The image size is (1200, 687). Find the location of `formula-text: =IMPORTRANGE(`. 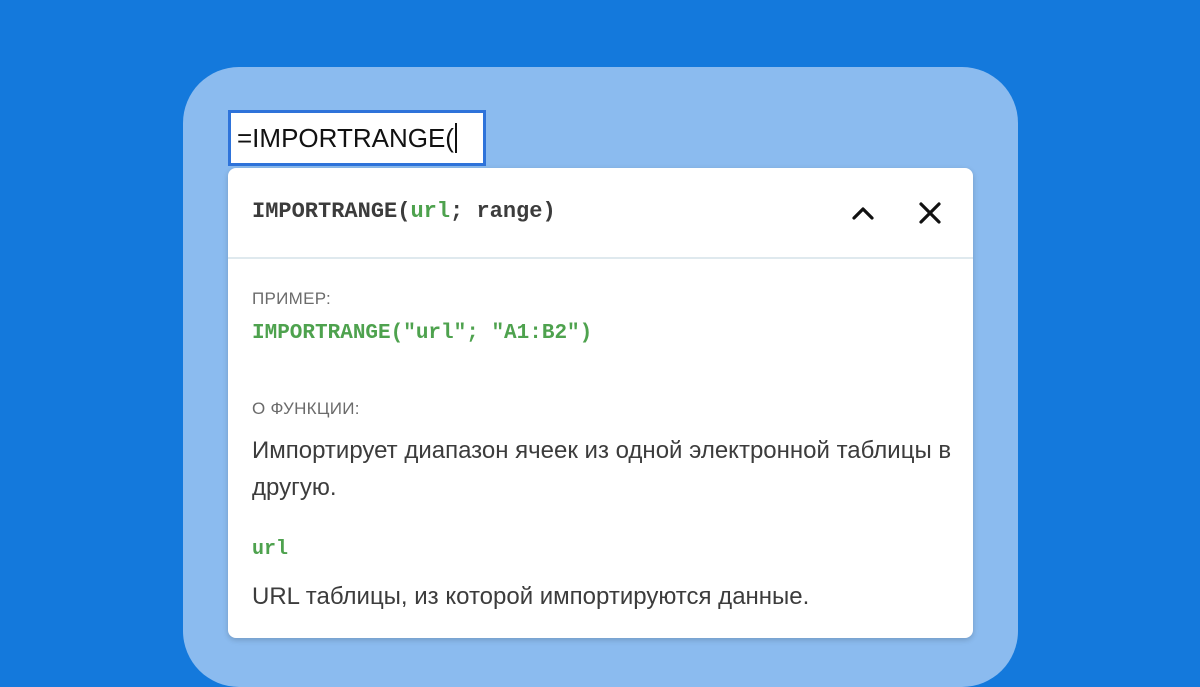

formula-text: =IMPORTRANGE( is located at coordinates (345, 138).